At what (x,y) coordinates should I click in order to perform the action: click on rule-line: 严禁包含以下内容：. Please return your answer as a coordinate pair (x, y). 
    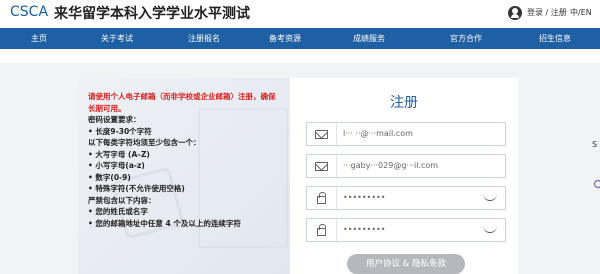
    Looking at the image, I should click on (122, 200).